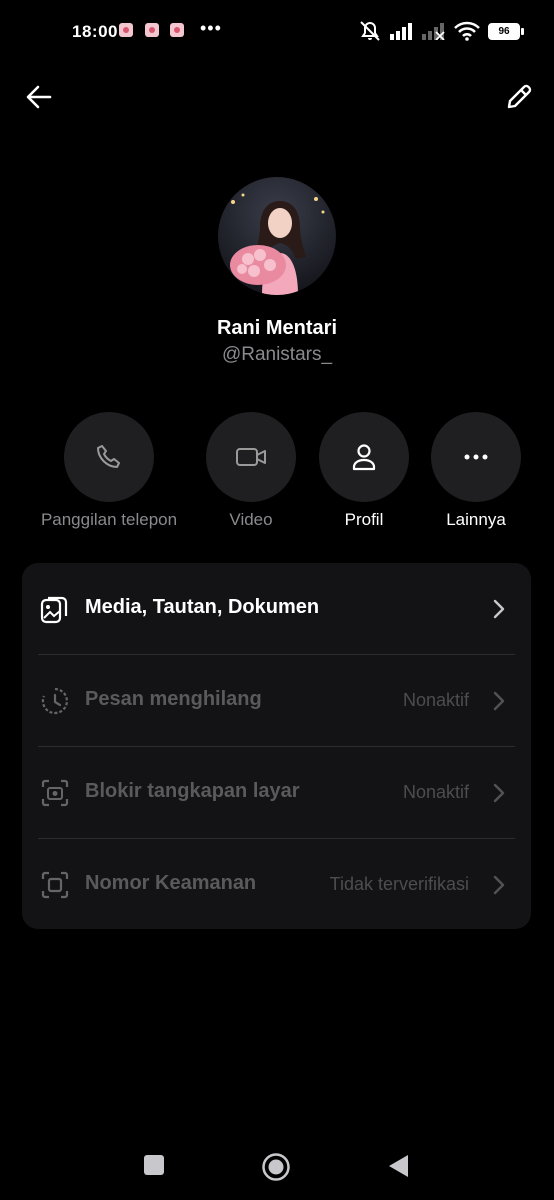 The image size is (554, 1200). I want to click on status-more-icon: •••, so click(211, 28).